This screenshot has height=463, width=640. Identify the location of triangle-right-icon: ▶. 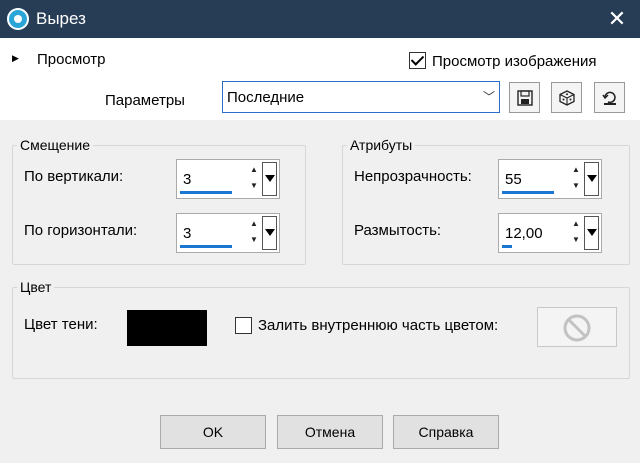
(15, 58).